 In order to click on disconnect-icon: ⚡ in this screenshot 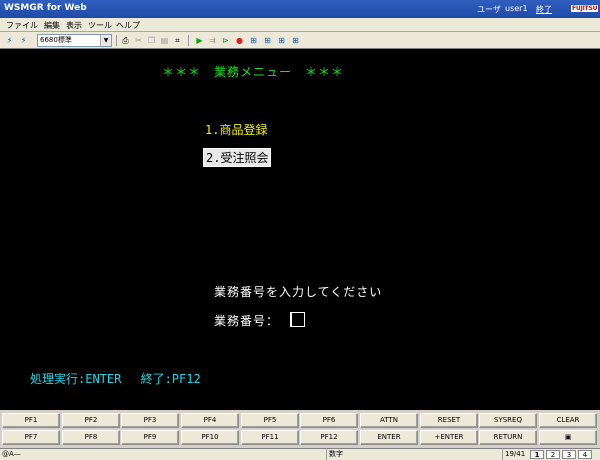, I will do `click(23, 40)`.